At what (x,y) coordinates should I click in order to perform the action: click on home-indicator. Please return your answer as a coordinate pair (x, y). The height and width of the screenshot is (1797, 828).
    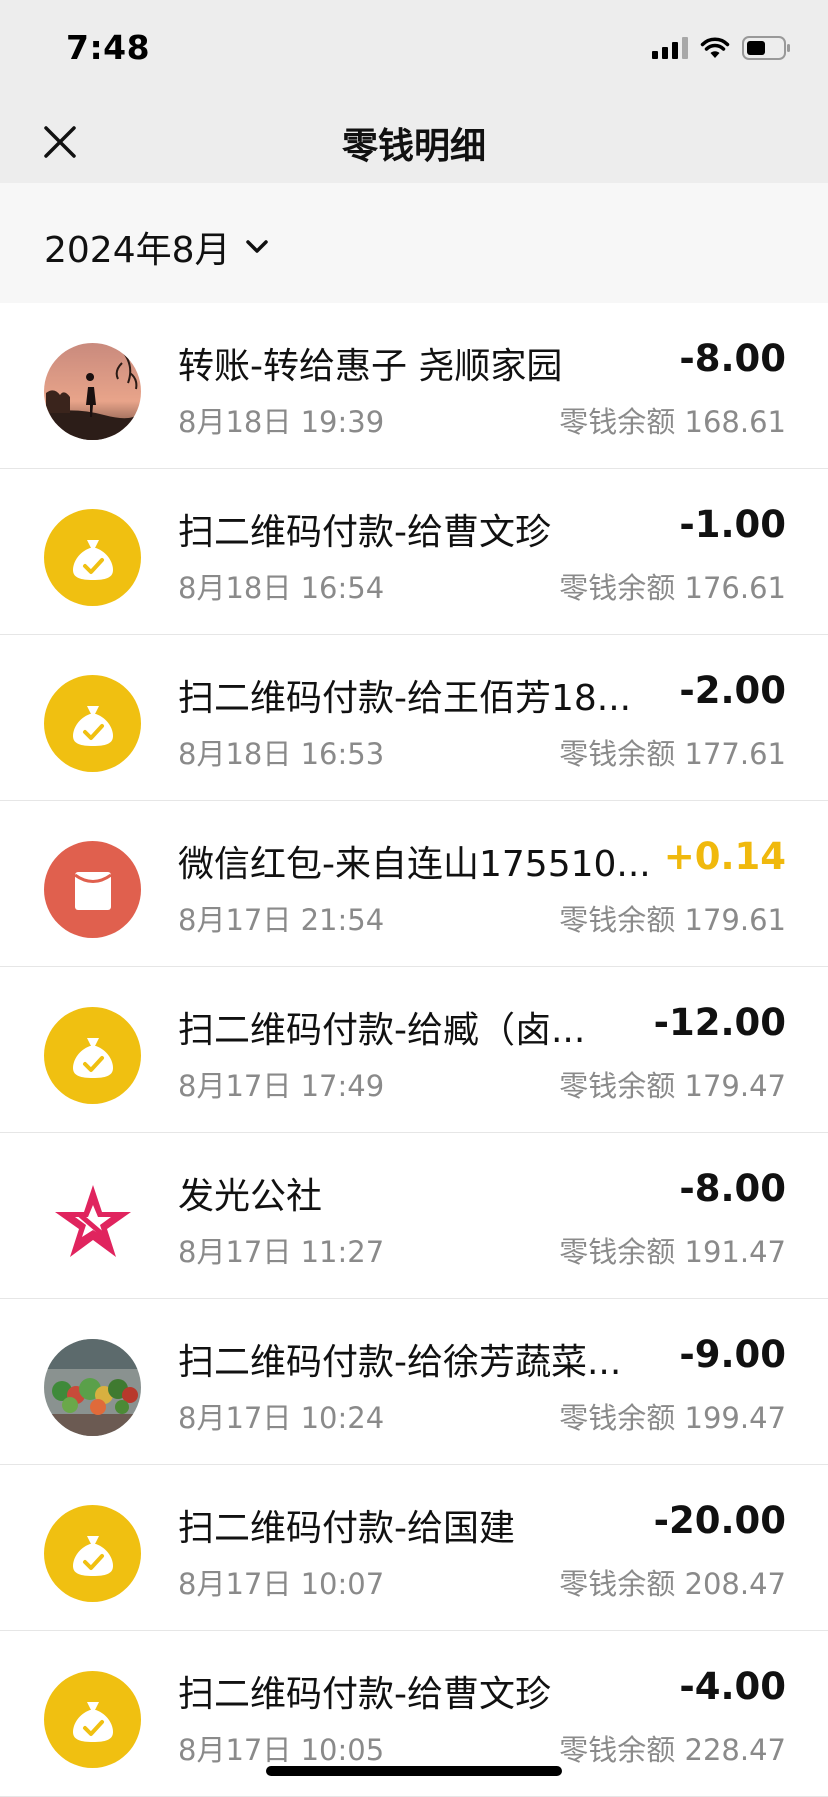
    Looking at the image, I should click on (414, 1771).